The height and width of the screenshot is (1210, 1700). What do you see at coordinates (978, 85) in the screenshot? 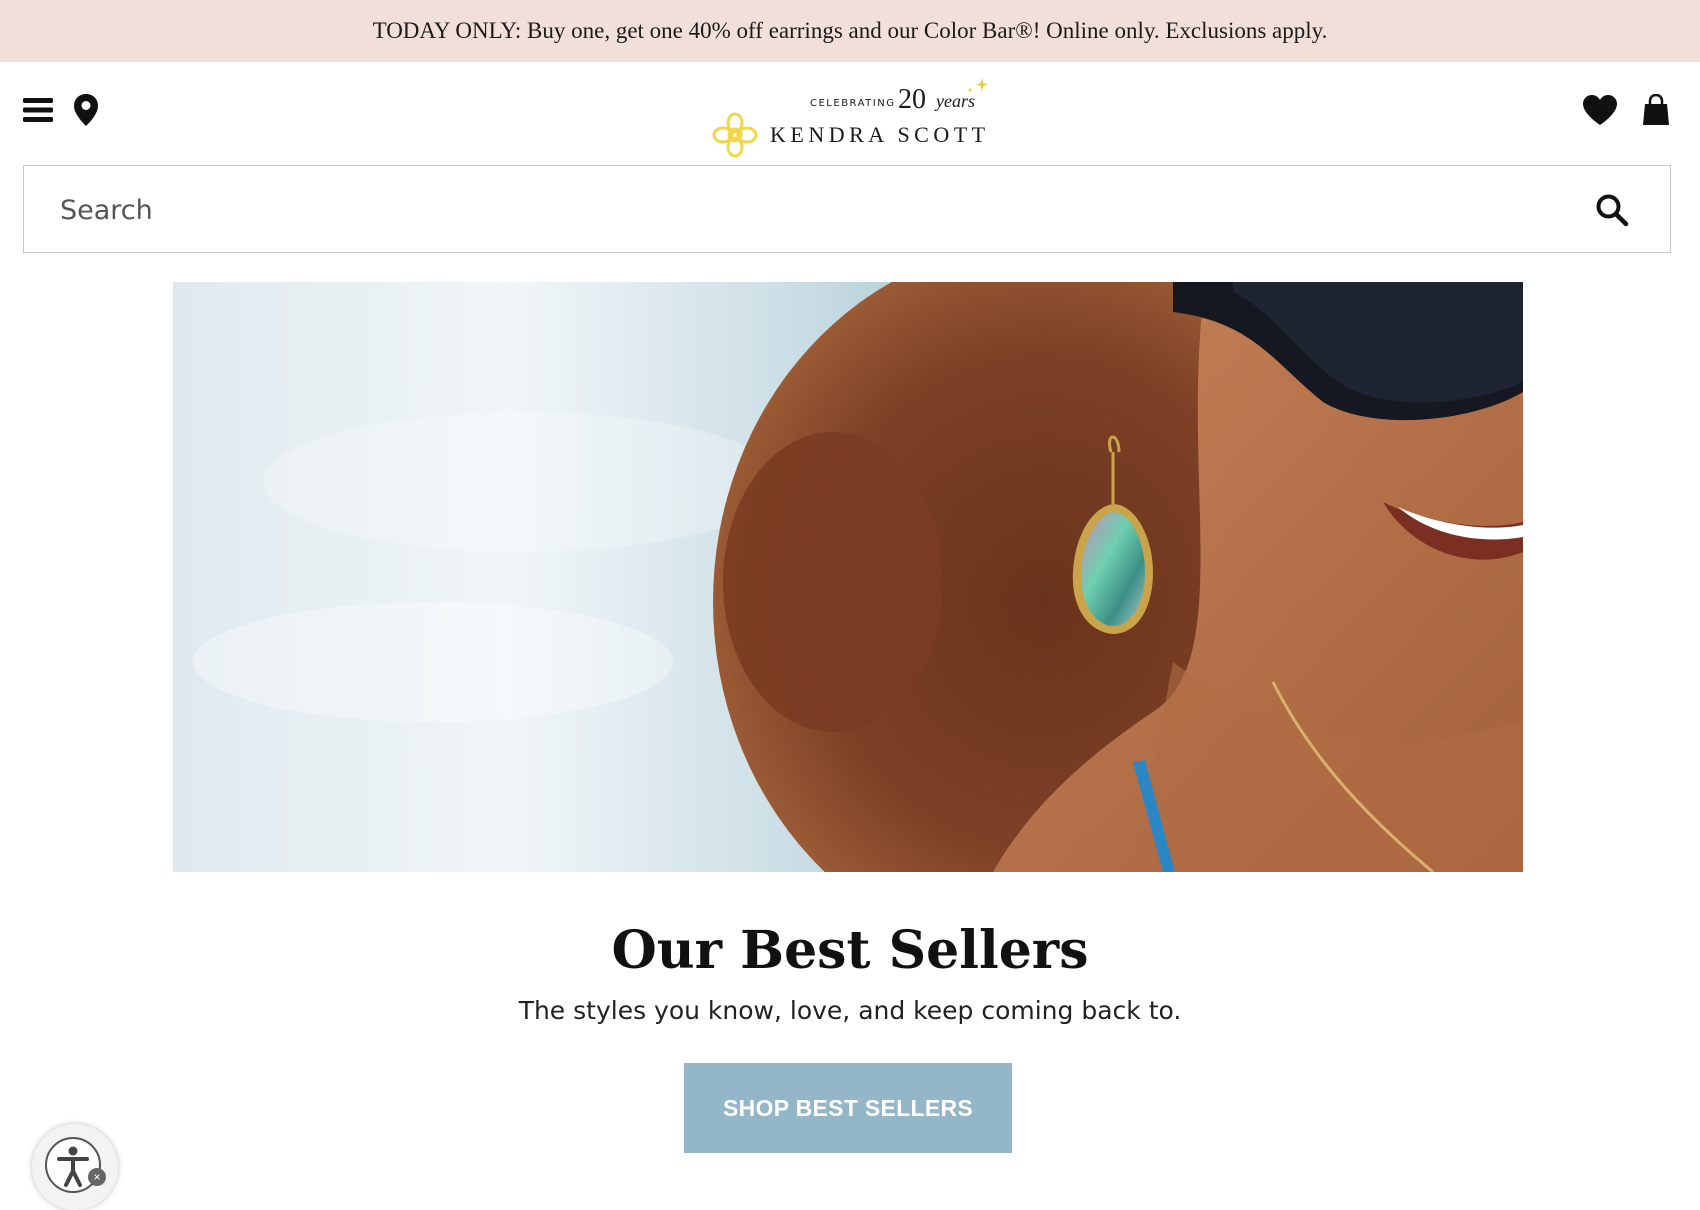
I see `sparkle-icon` at bounding box center [978, 85].